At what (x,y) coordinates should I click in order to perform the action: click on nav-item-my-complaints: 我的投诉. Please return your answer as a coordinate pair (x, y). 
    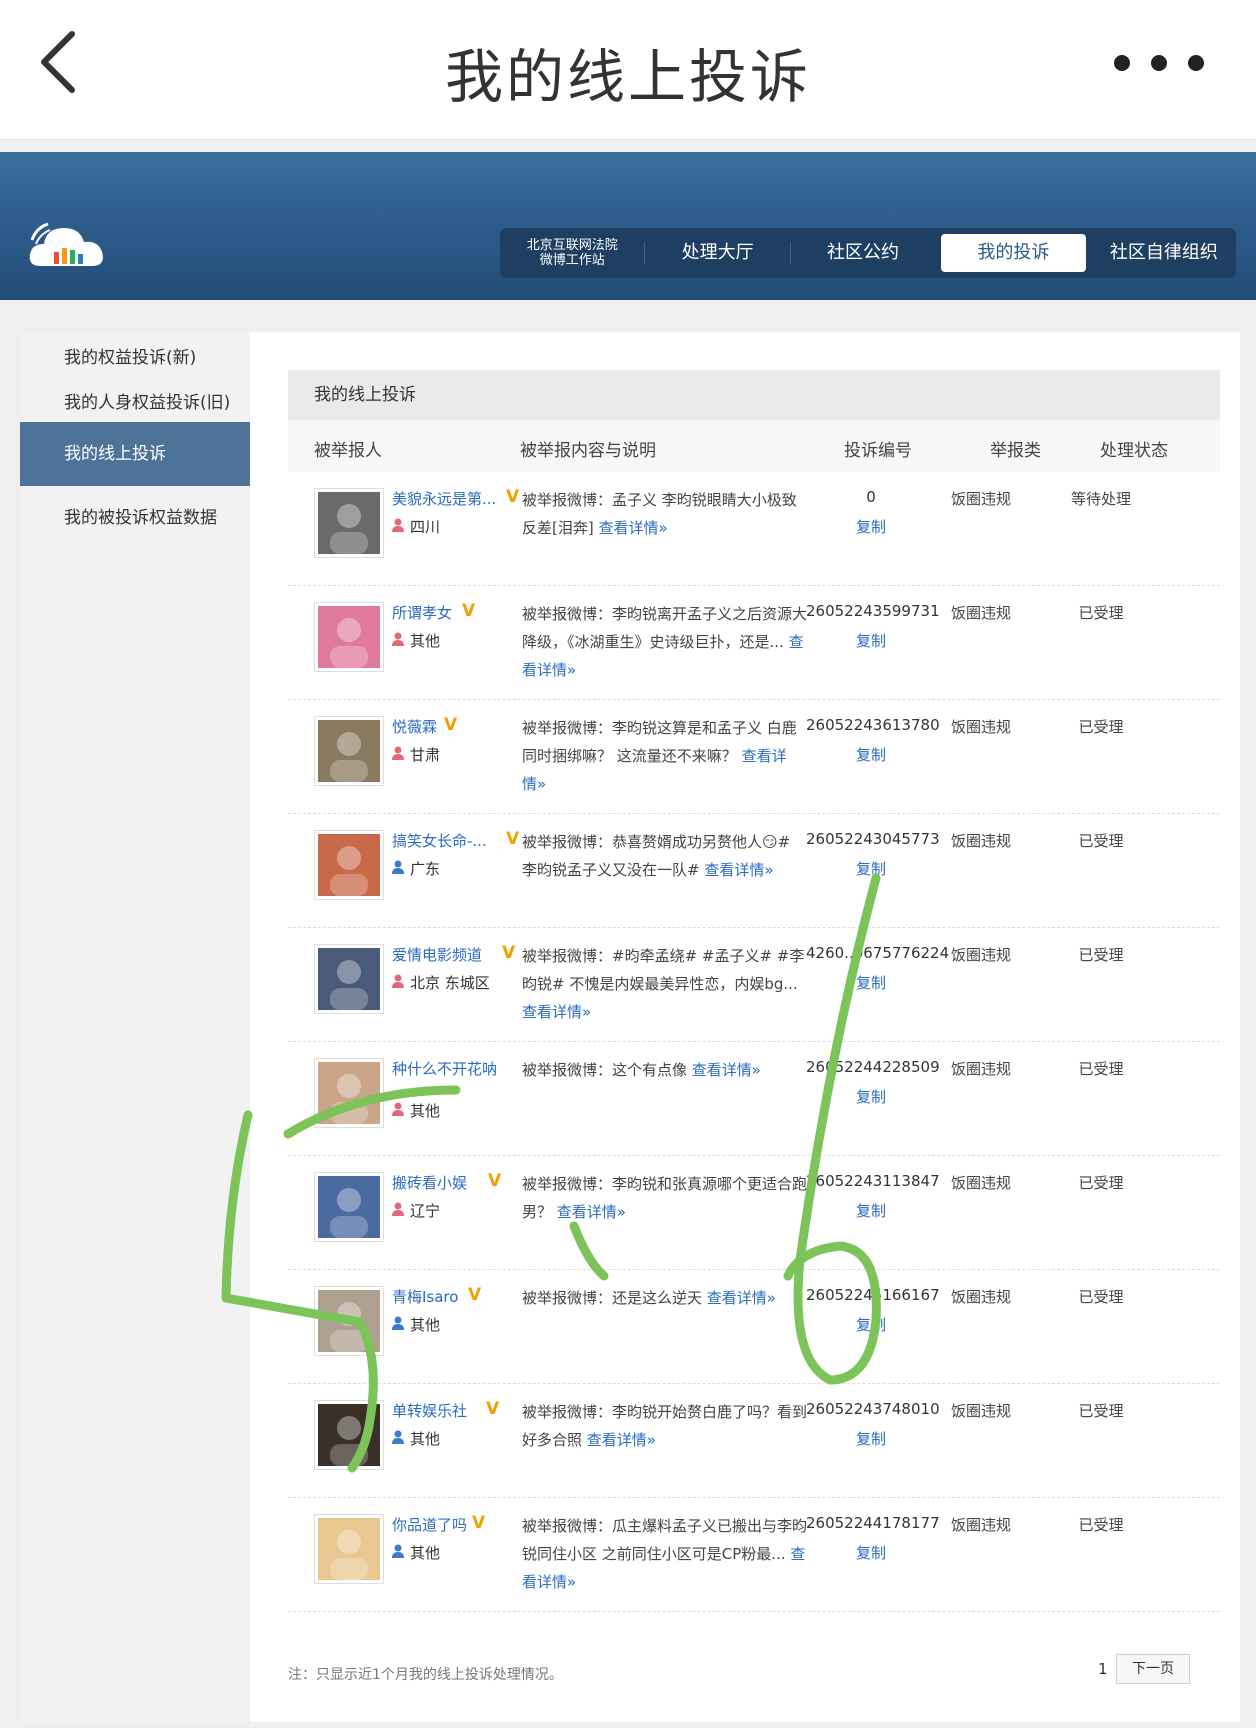
    Looking at the image, I should click on (1013, 253).